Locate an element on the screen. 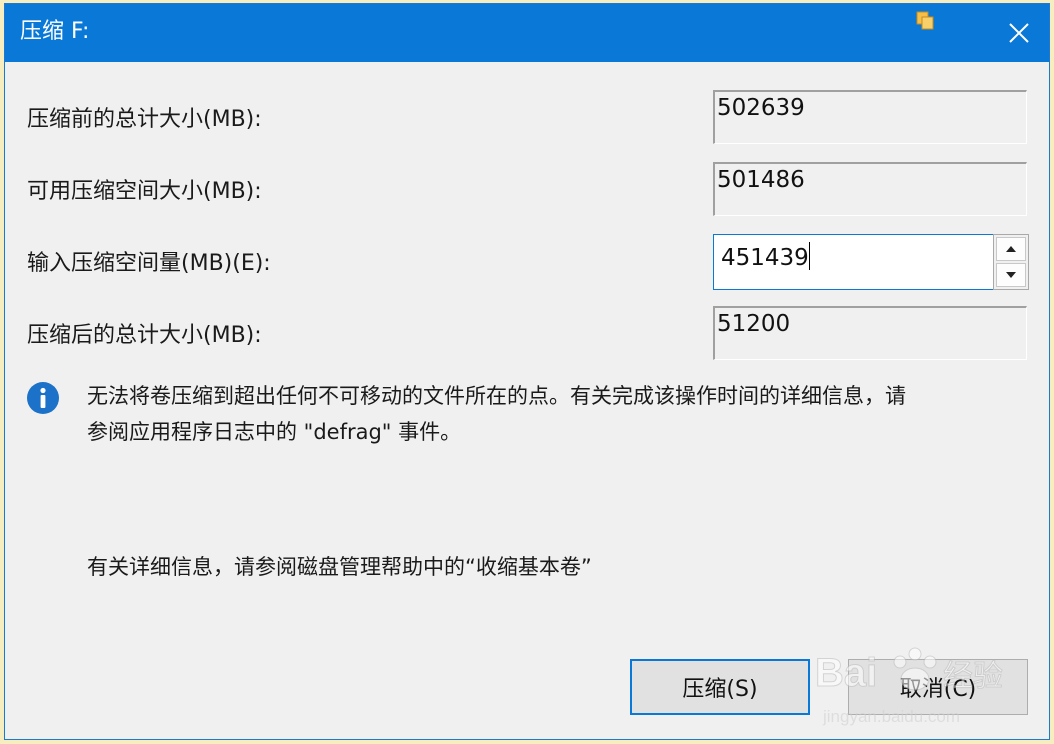 This screenshot has height=744, width=1054. total-after-value: 51200 is located at coordinates (870, 333).